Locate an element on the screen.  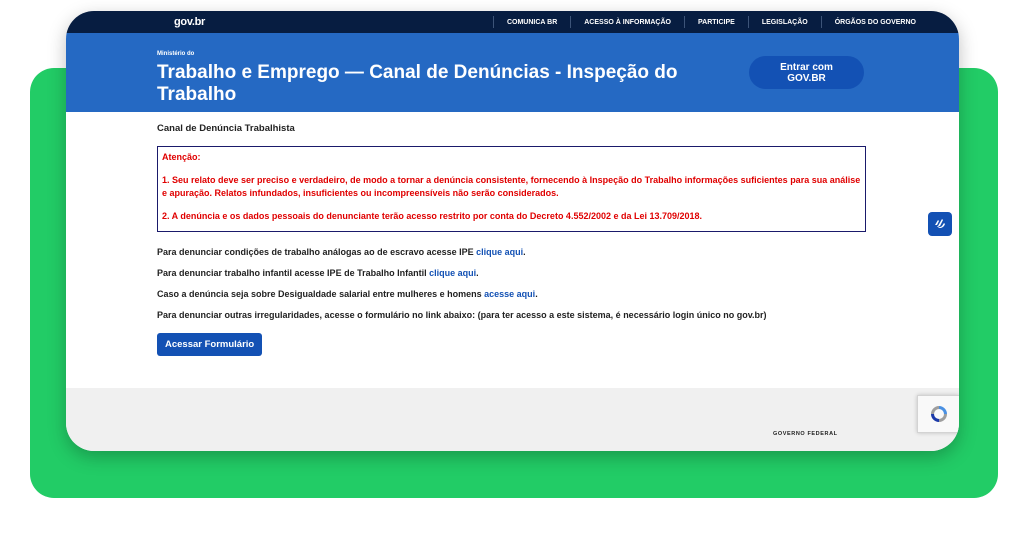
recaptcha-logo-svg is located at coordinates (938, 414).